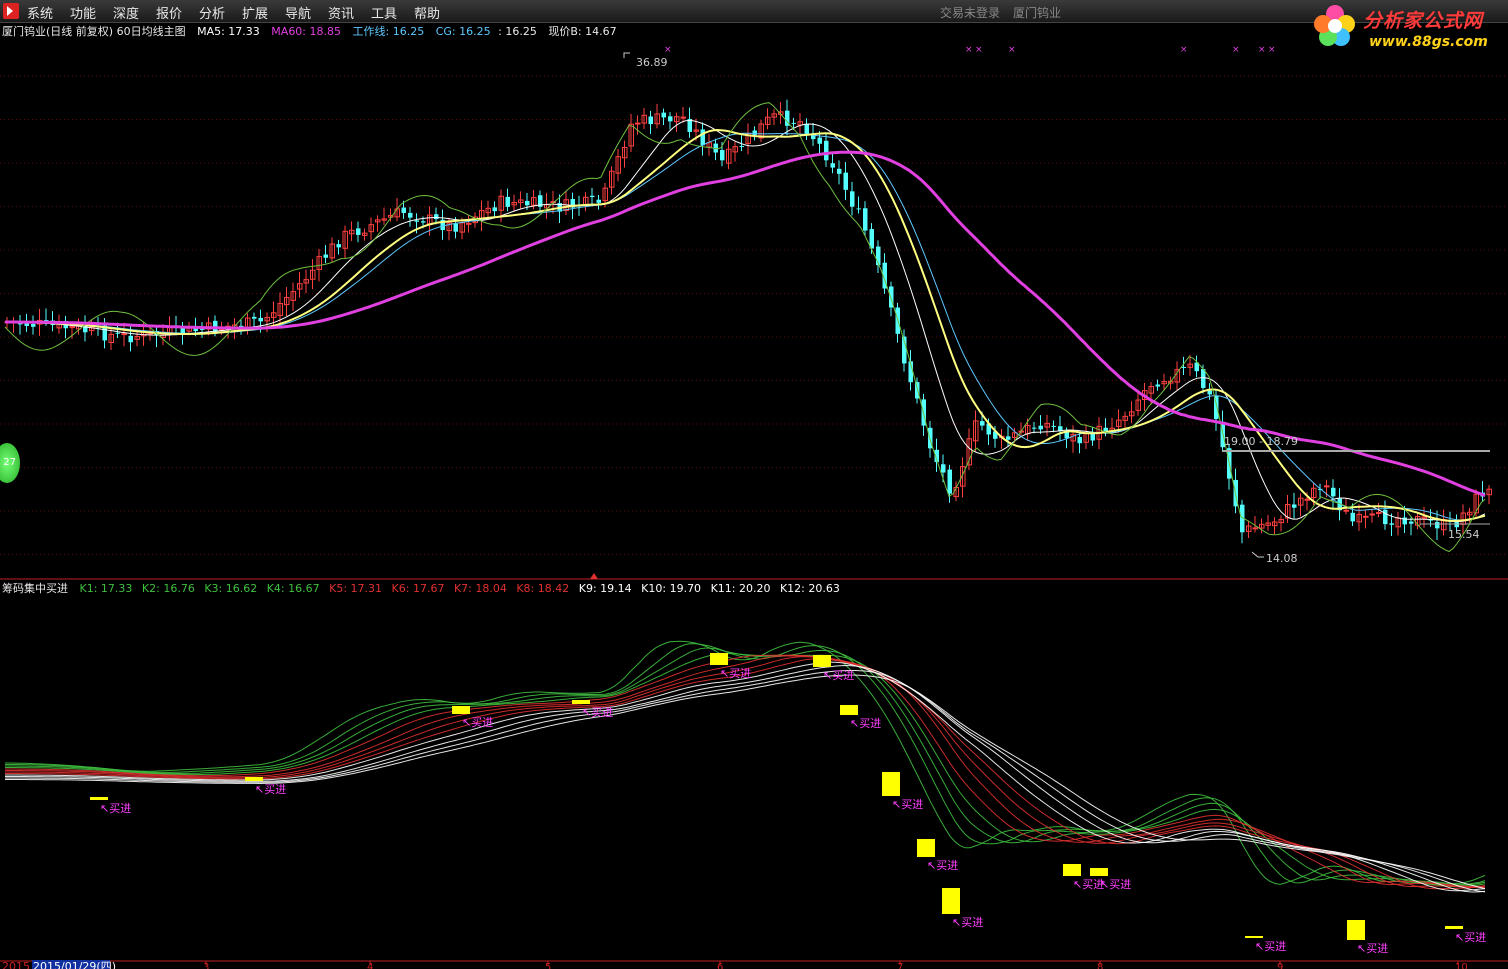 The height and width of the screenshot is (969, 1508). What do you see at coordinates (517, 31) in the screenshot?
I see `cg-extra-value: : 16.25` at bounding box center [517, 31].